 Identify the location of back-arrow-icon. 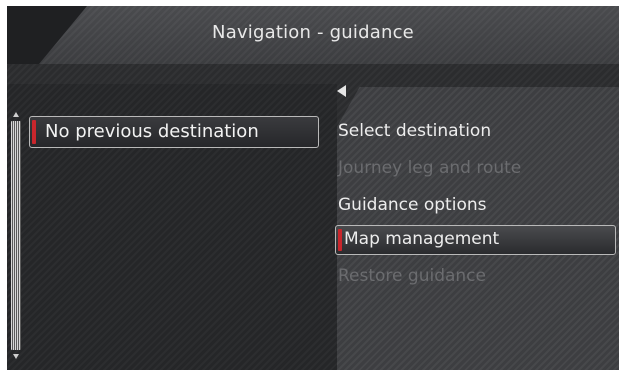
(341, 91).